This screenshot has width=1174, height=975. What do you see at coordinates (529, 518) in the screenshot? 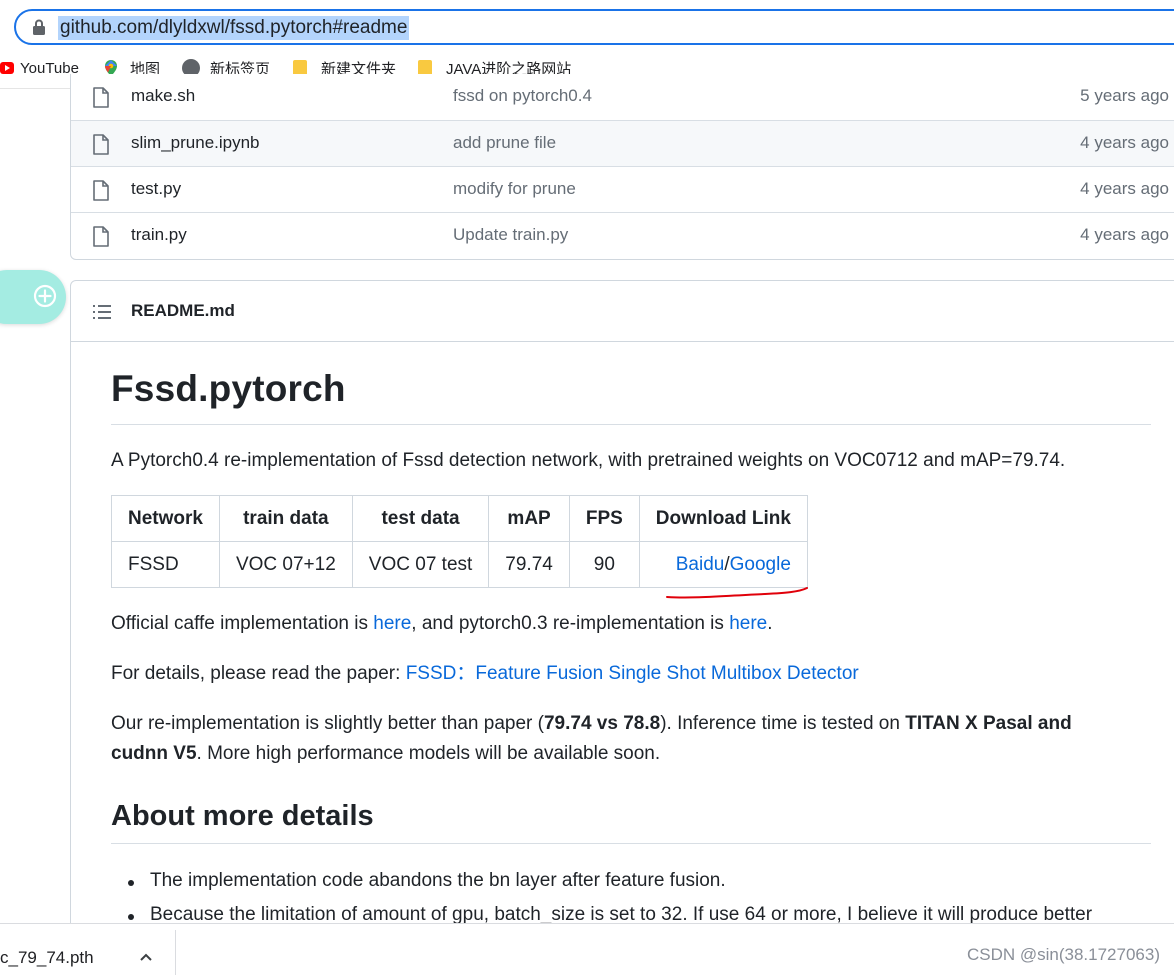
I see `table-header: mAP` at bounding box center [529, 518].